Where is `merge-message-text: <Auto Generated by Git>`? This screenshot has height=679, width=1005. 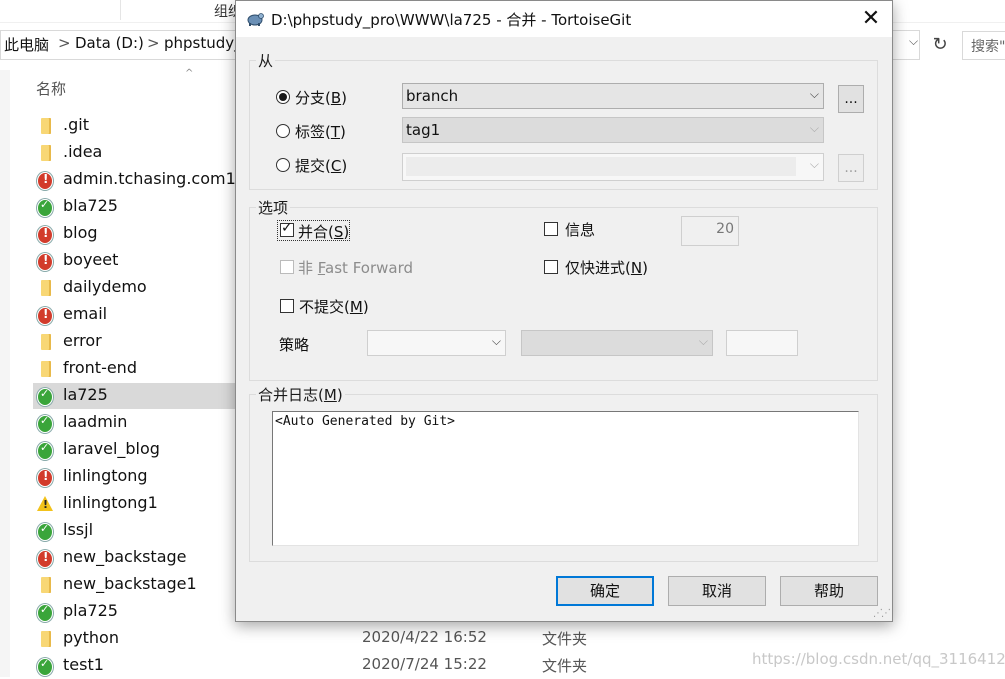 merge-message-text: <Auto Generated by Git> is located at coordinates (365, 421).